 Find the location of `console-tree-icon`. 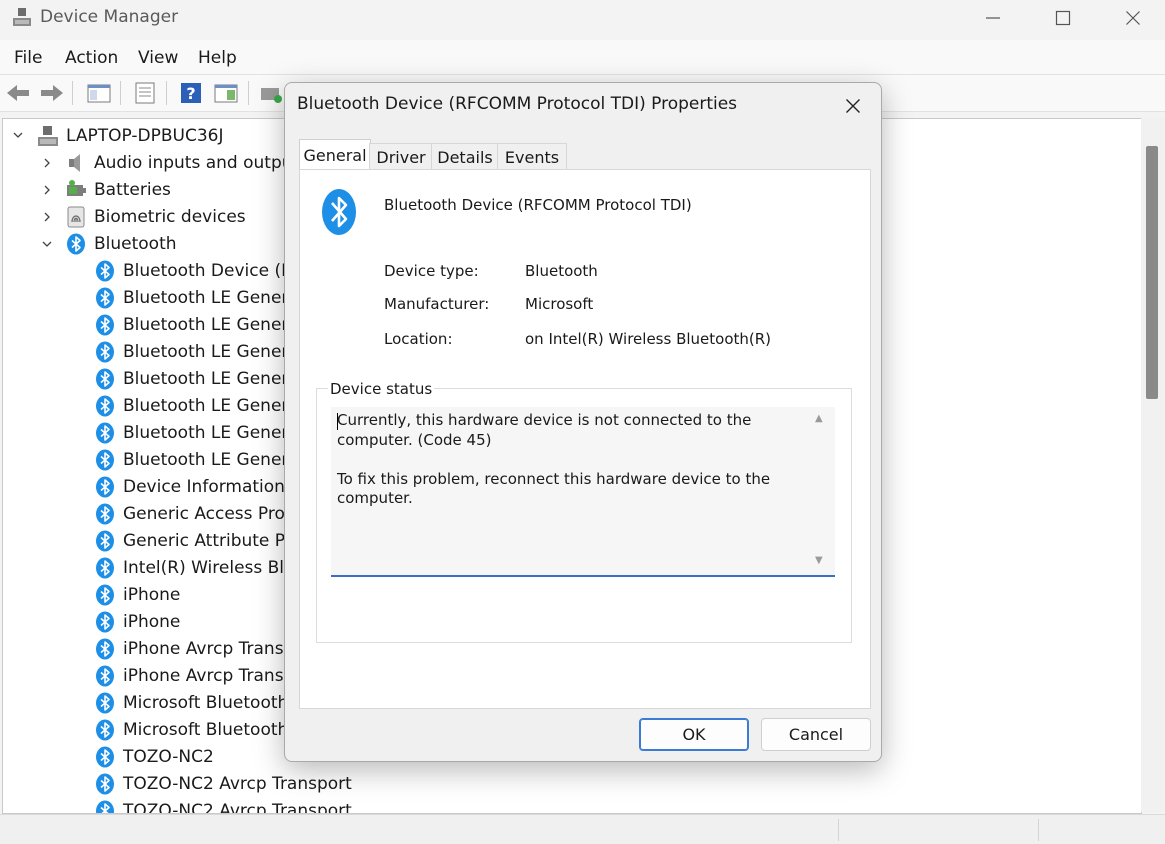

console-tree-icon is located at coordinates (99, 93).